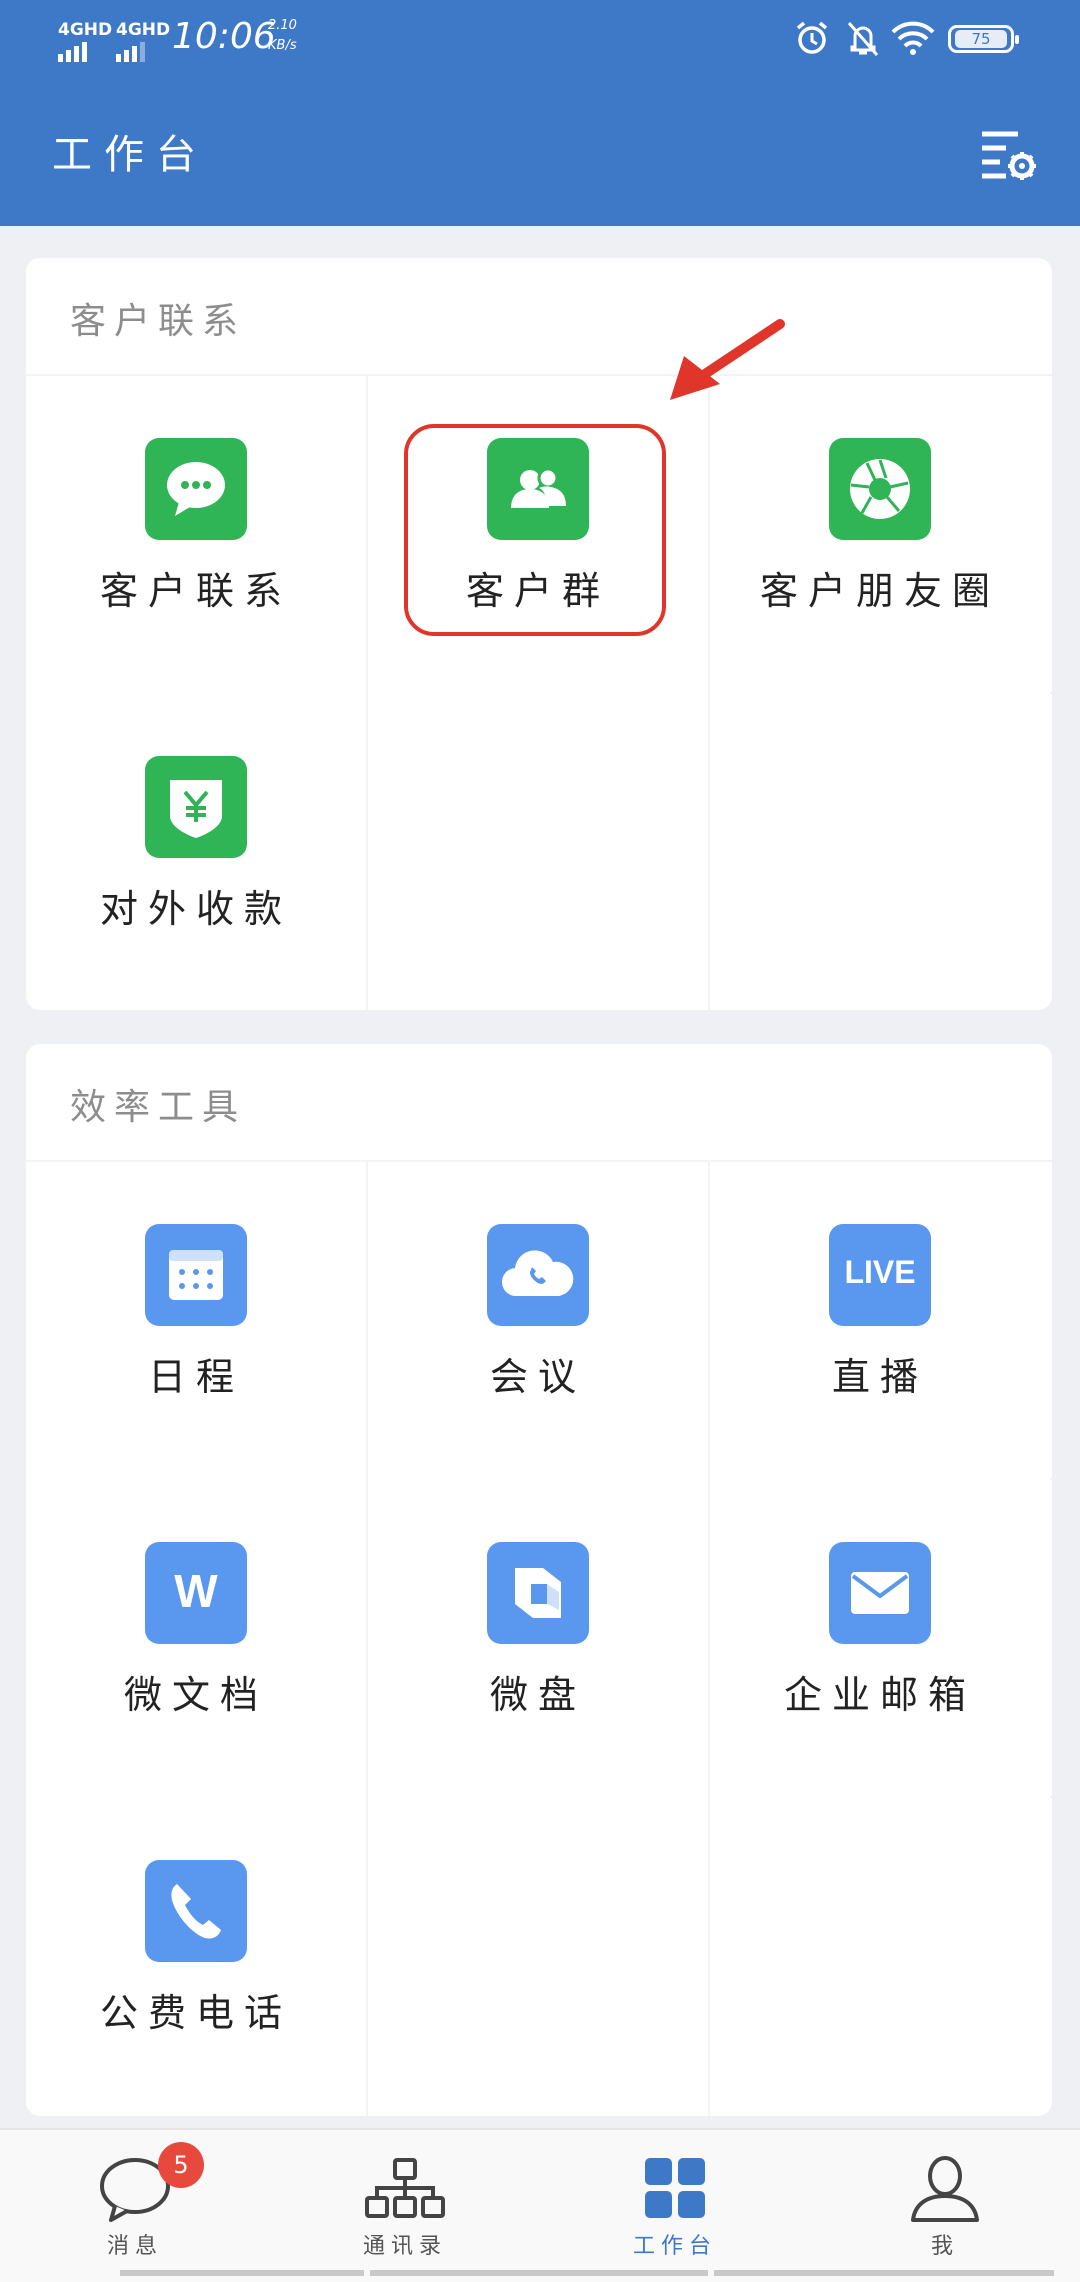 The image size is (1080, 2282). Describe the element at coordinates (196, 807) in the screenshot. I see `yuan-shield-icon` at that location.